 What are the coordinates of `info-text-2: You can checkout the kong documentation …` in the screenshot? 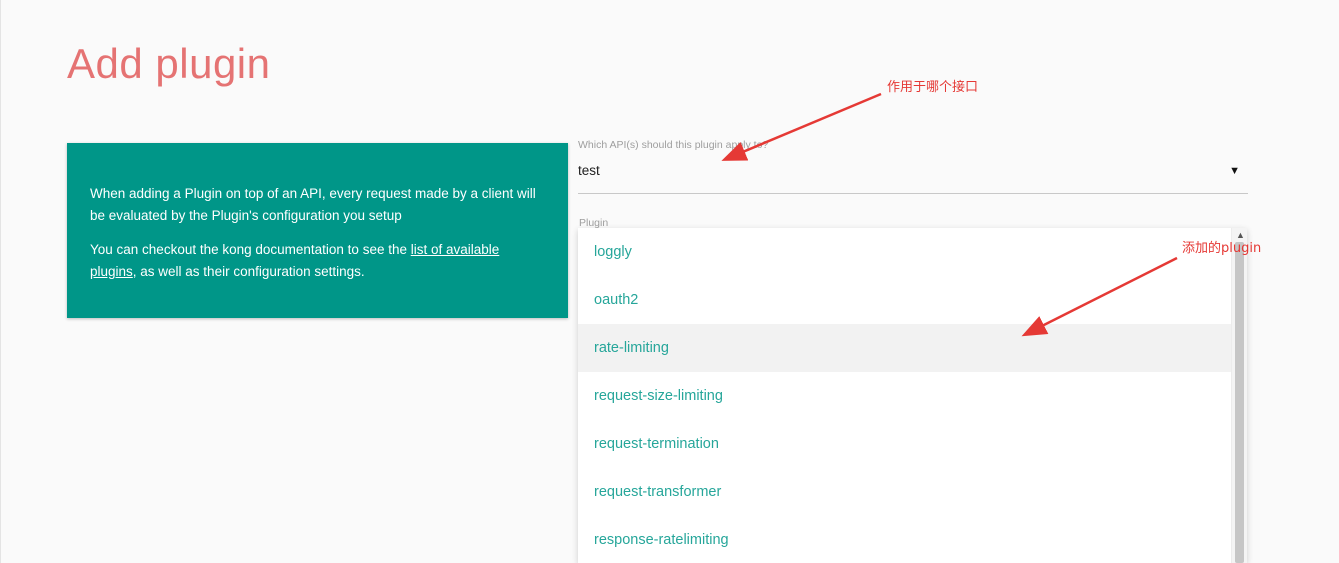 It's located at (318, 261).